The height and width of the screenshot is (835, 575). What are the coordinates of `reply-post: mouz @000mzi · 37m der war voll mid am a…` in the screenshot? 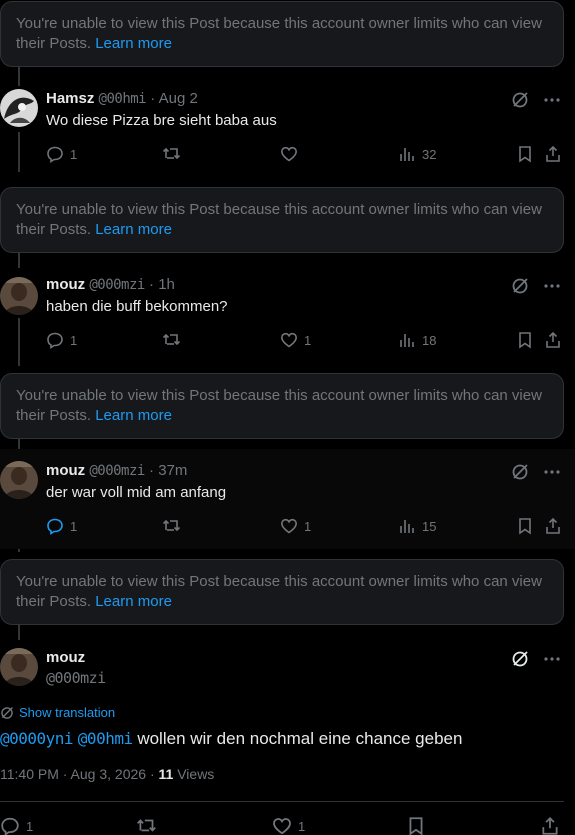 It's located at (287, 499).